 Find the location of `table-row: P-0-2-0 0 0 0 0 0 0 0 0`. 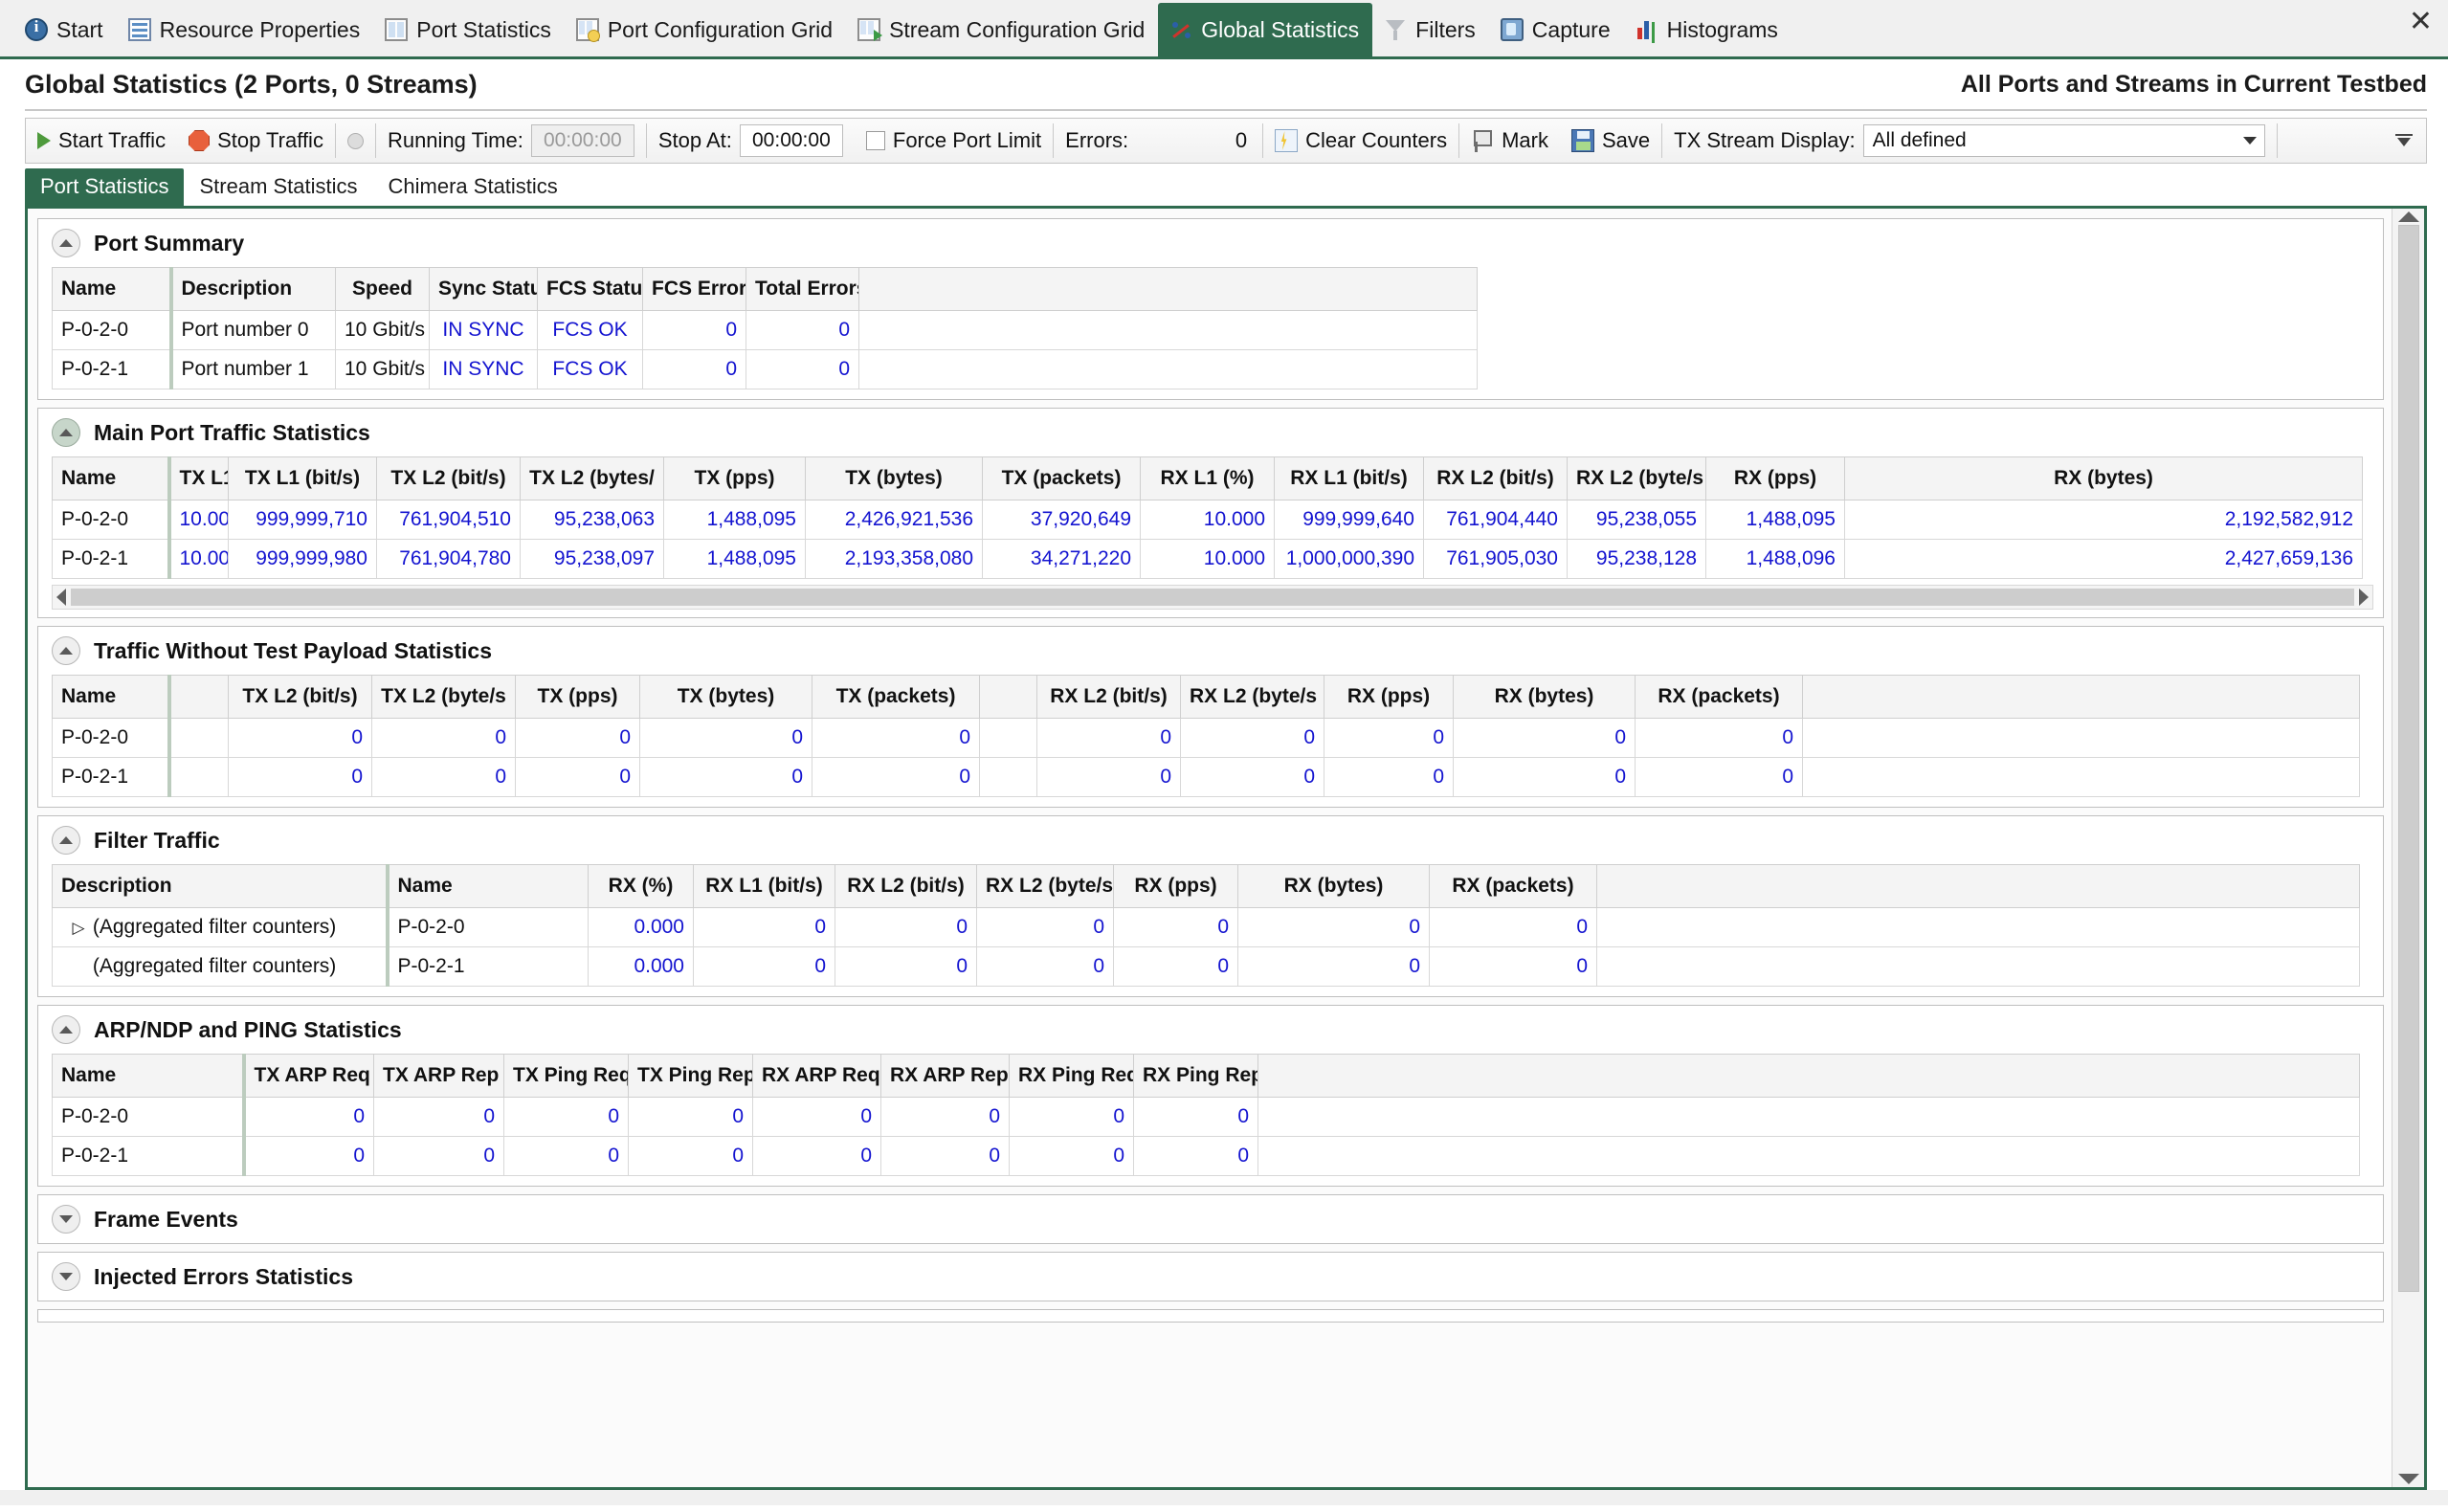

table-row: P-0-2-0 0 0 0 0 0 0 0 0 is located at coordinates (1206, 1117).